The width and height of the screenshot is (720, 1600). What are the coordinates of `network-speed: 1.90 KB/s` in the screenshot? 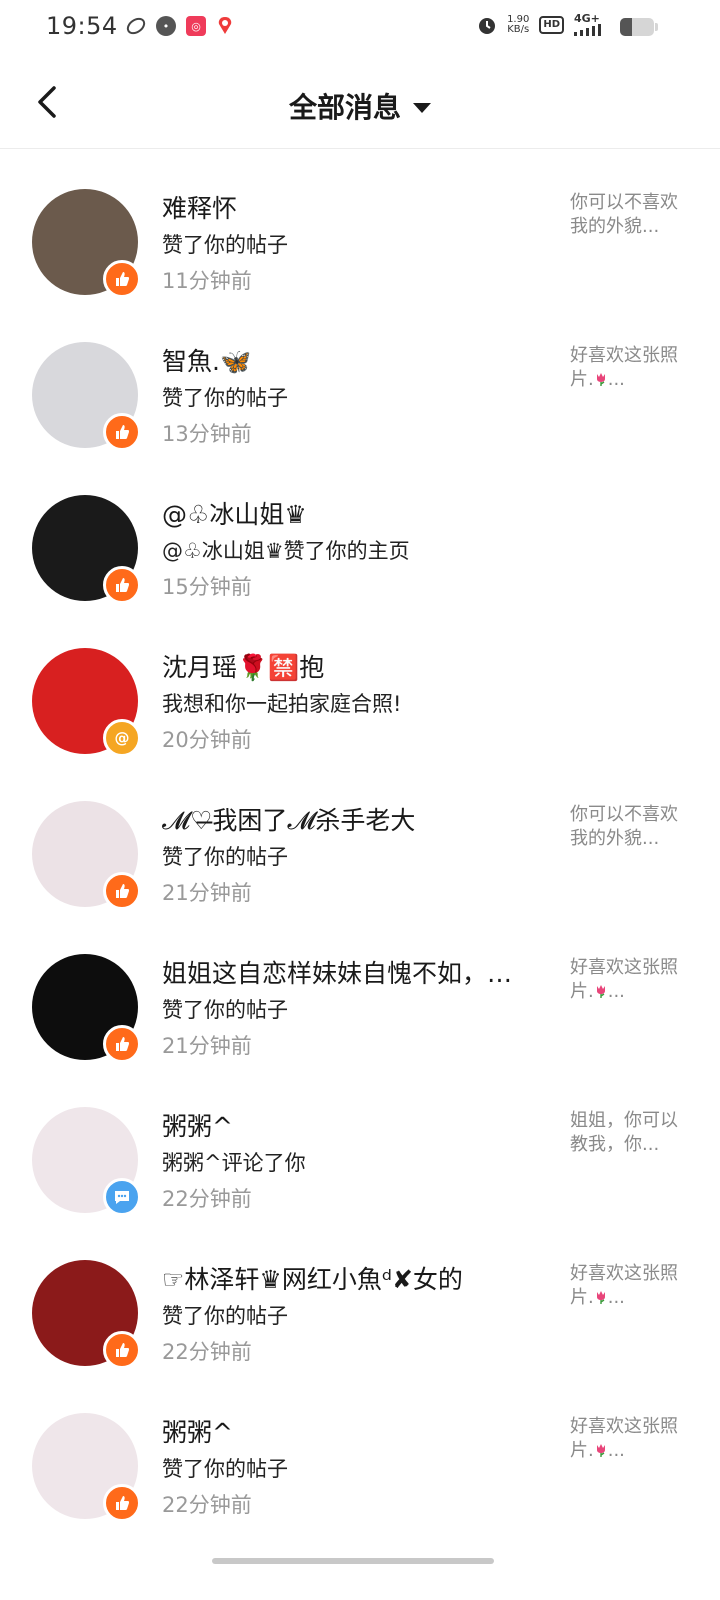 It's located at (518, 24).